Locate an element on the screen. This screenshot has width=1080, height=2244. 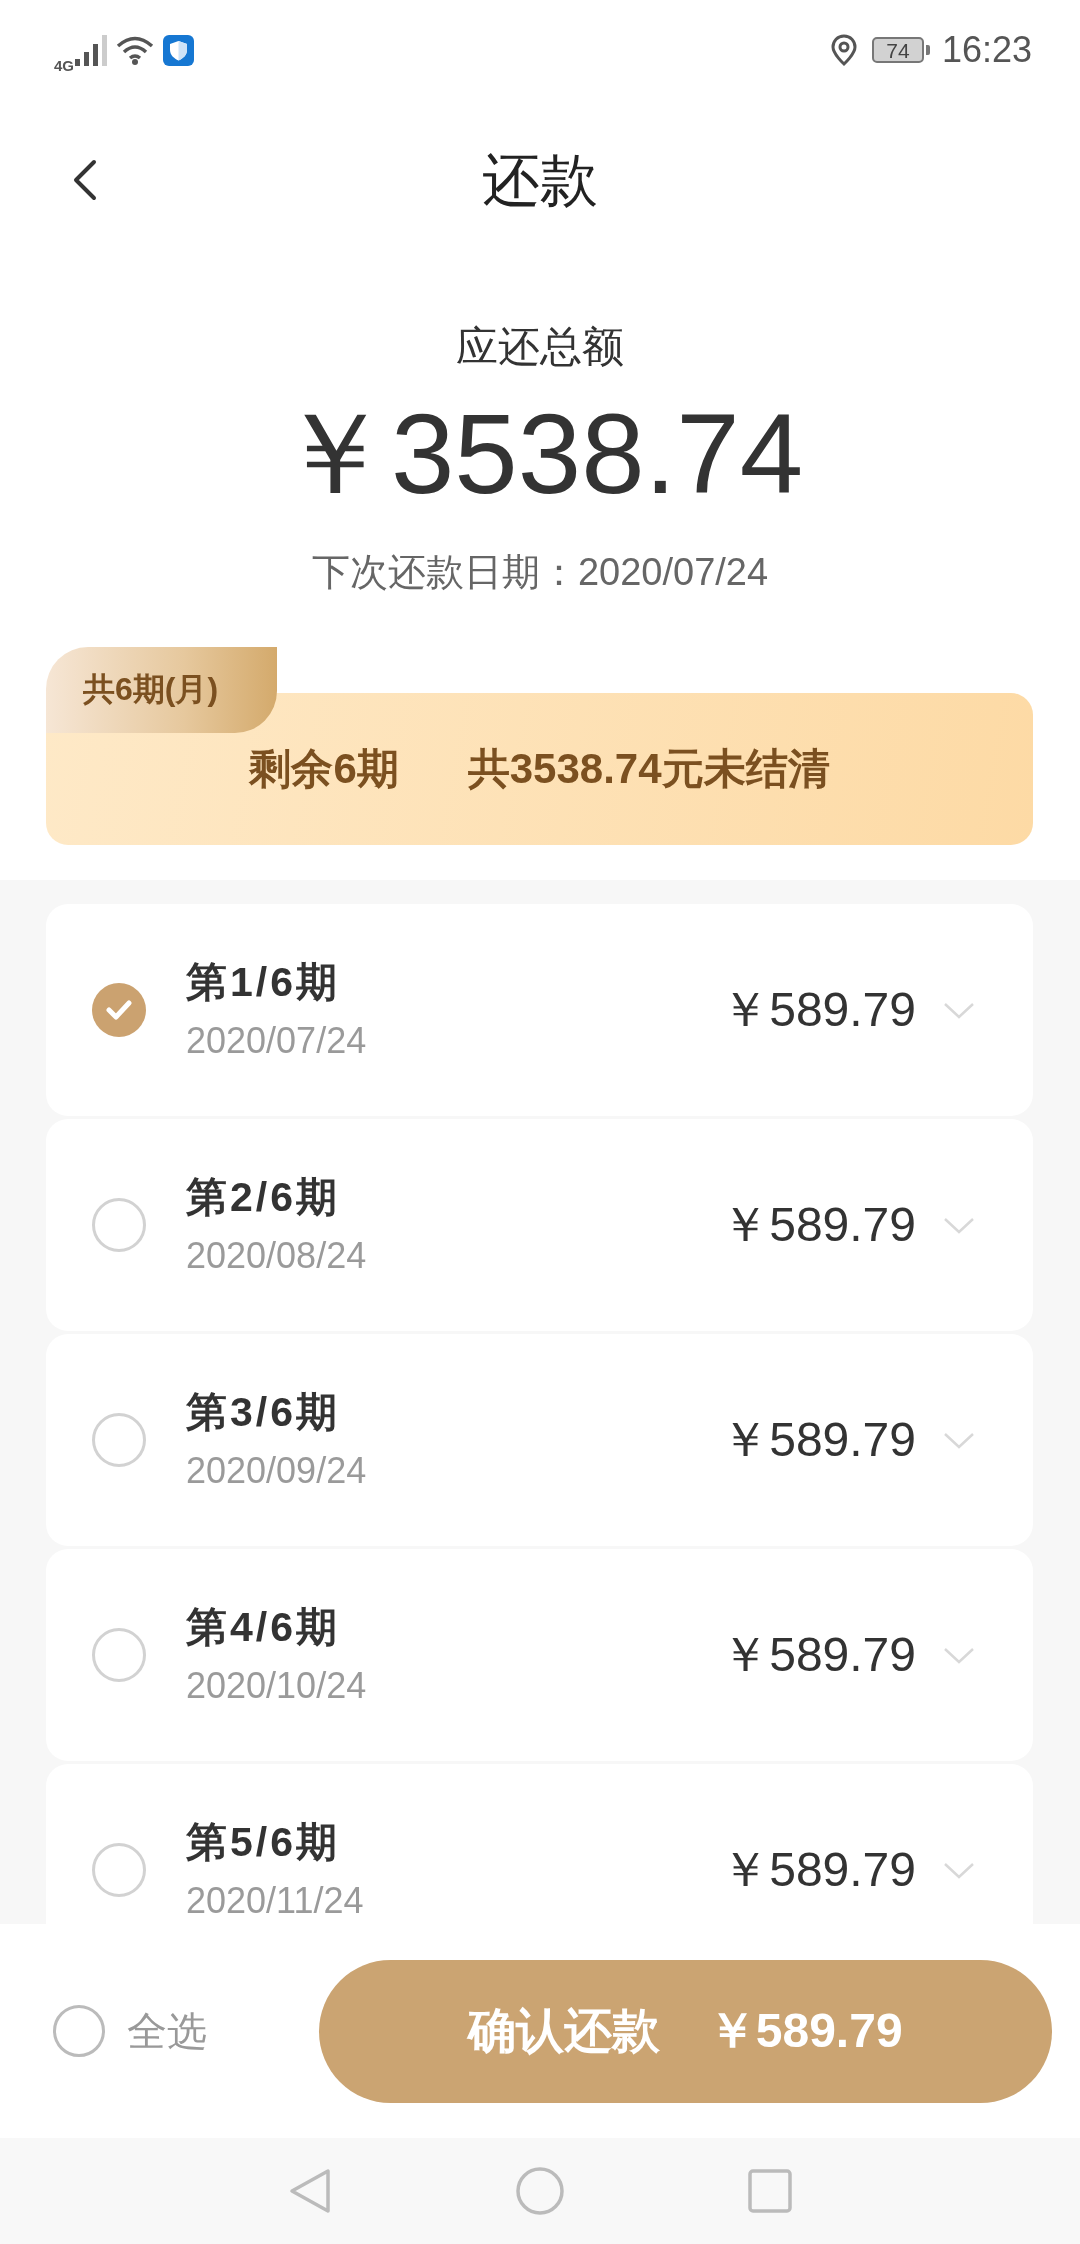
installment-card: 第1/6期 2020/07/24 ￥589.79 is located at coordinates (539, 1010).